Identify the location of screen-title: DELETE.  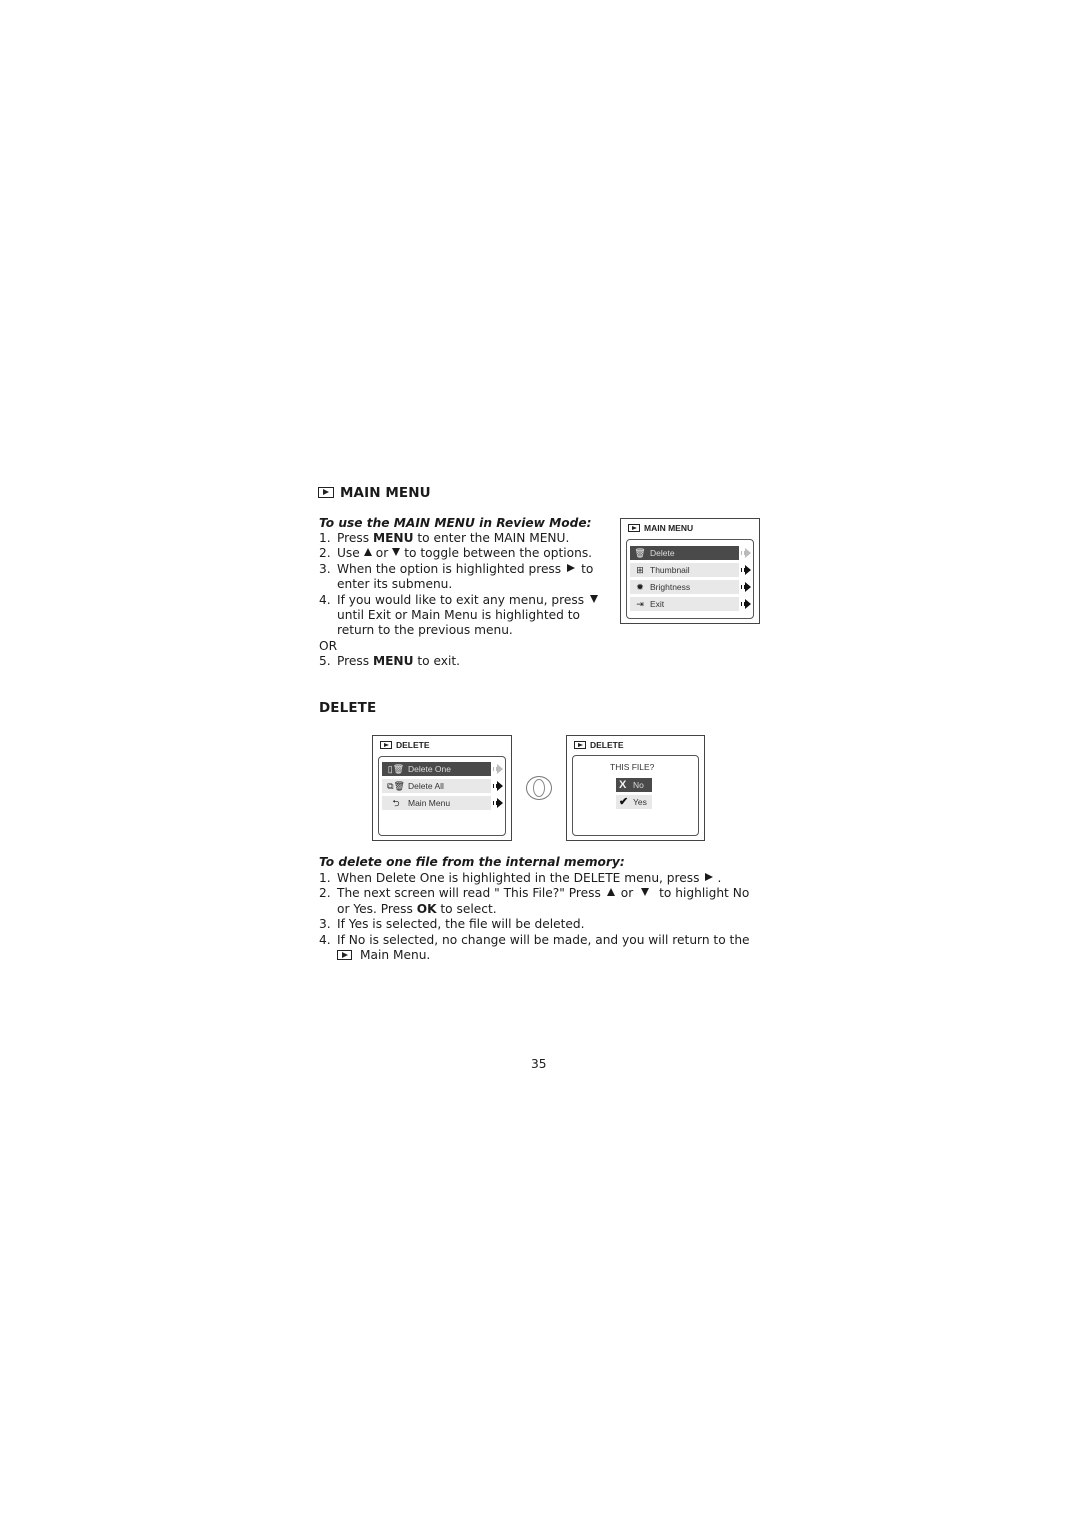
(599, 745).